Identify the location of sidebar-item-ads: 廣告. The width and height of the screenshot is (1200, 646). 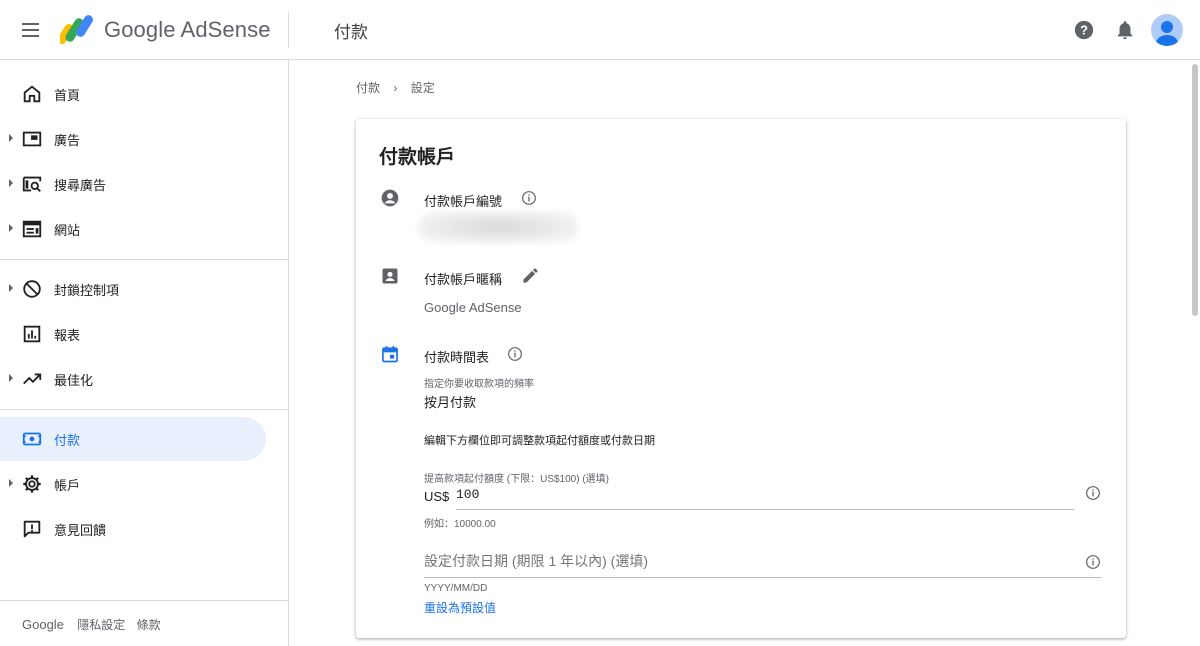
(133, 139).